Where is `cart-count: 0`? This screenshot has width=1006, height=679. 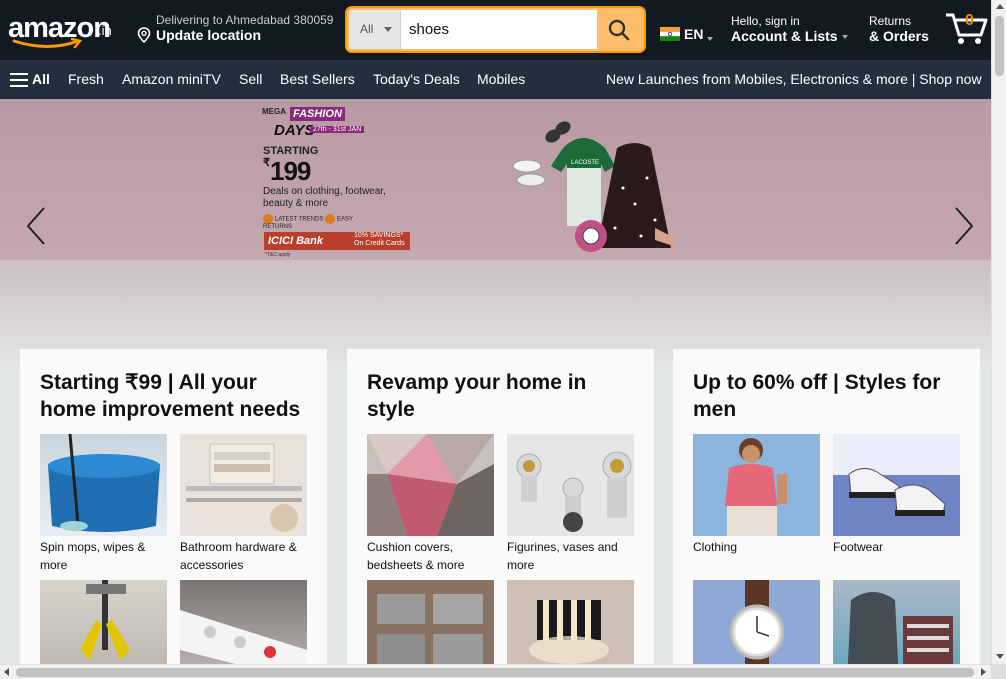
cart-count: 0 is located at coordinates (969, 20).